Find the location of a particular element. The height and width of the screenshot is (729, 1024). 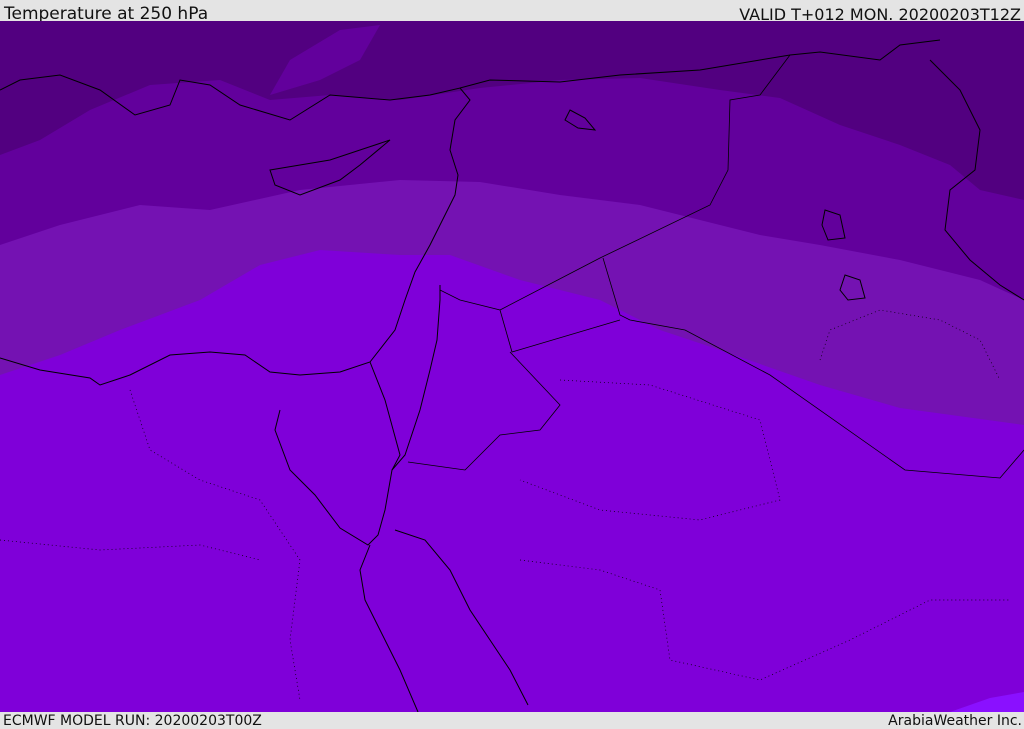

model-run-label: ECMWF MODEL RUN: 20200203T00Z is located at coordinates (132, 721).